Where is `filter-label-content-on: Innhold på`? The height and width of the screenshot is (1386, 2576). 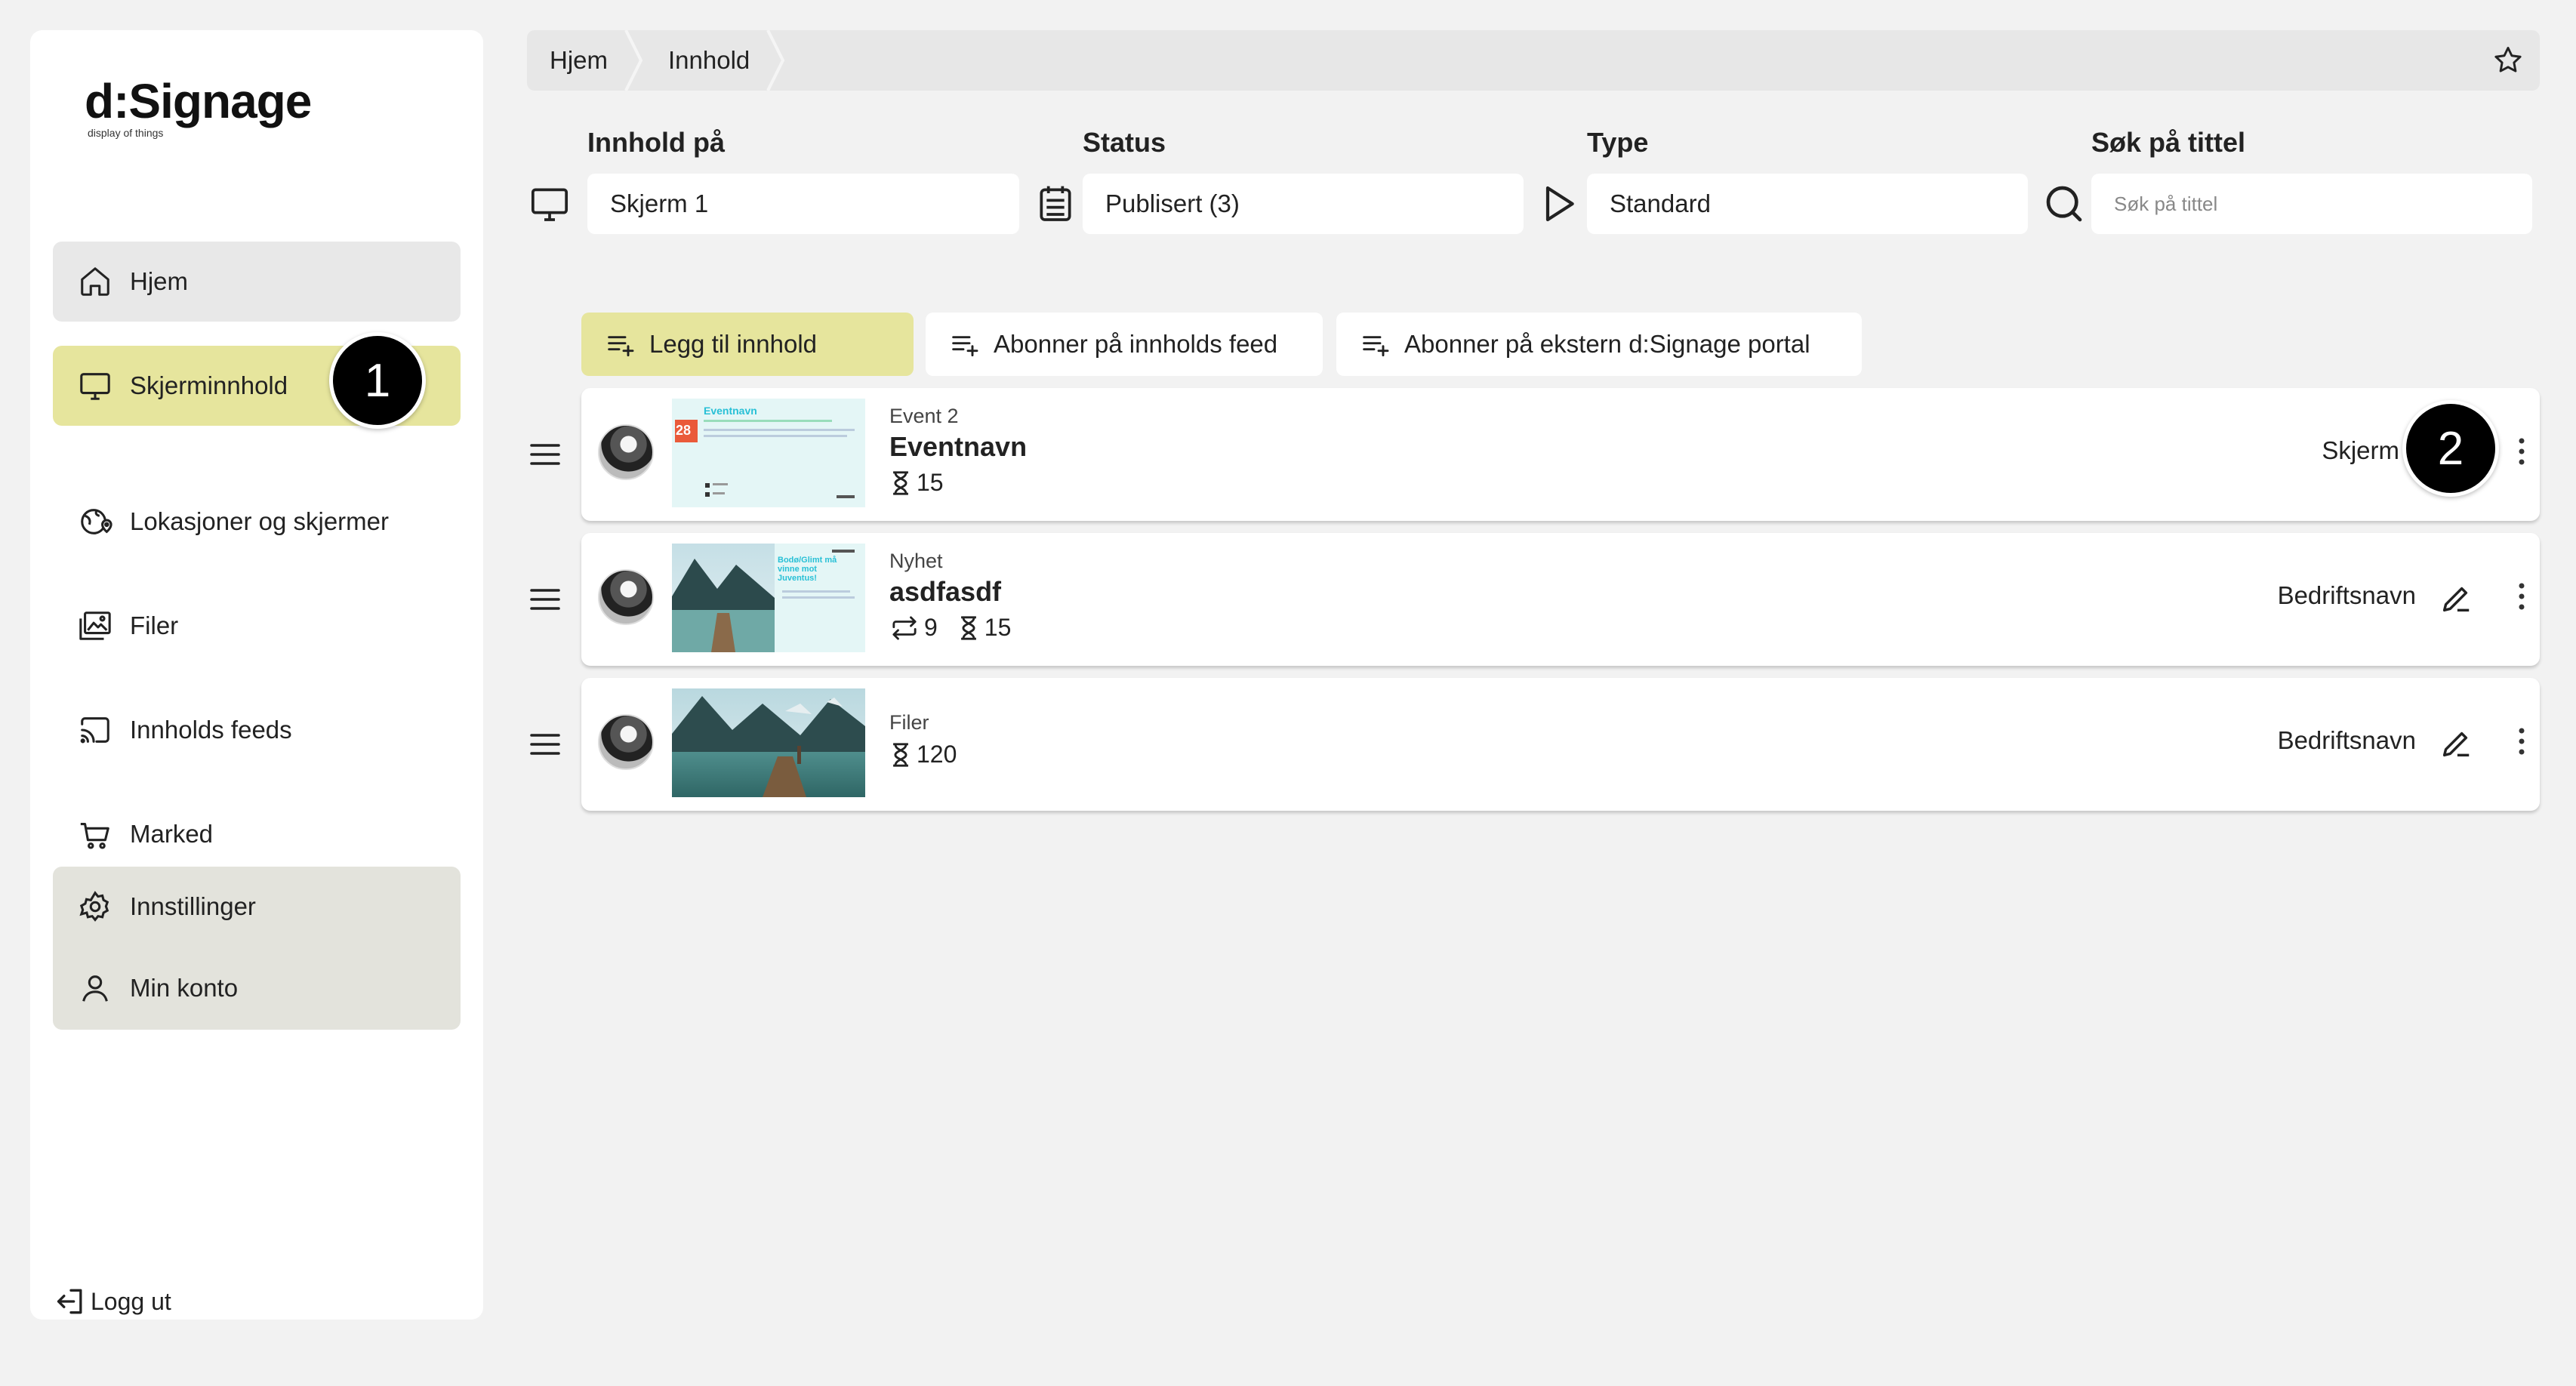 filter-label-content-on: Innhold på is located at coordinates (656, 142).